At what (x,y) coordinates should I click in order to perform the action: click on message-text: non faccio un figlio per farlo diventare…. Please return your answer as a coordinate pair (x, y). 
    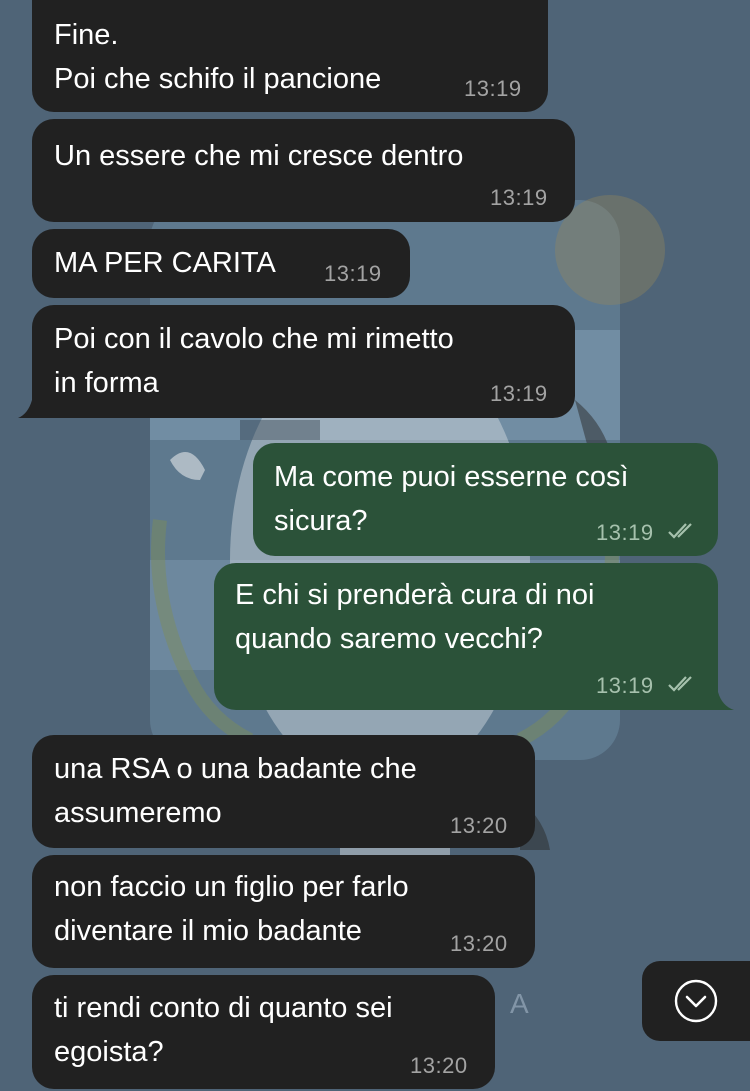
    Looking at the image, I should click on (231, 909).